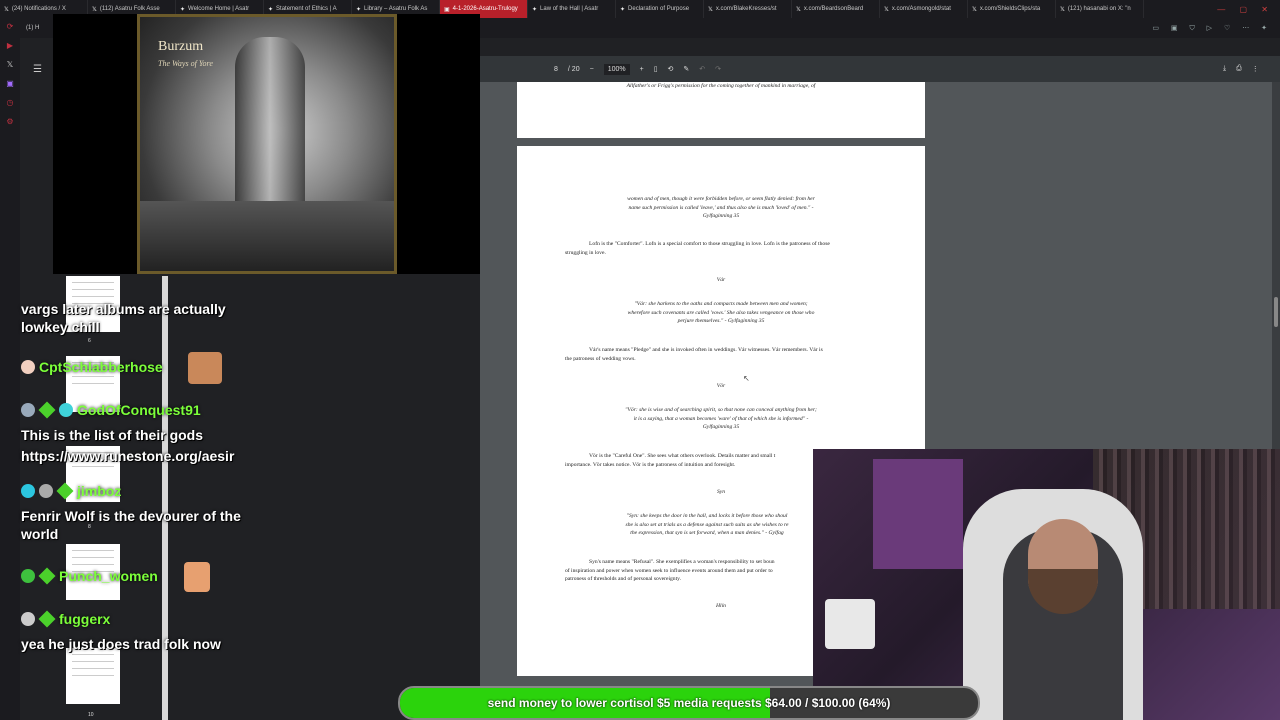  Describe the element at coordinates (101, 367) in the screenshot. I see `chat-username: CptSchlabberhose` at that location.